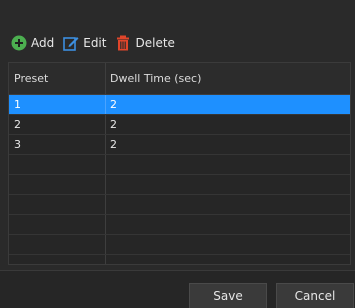  What do you see at coordinates (179, 125) in the screenshot?
I see `table-row: 2 2` at bounding box center [179, 125].